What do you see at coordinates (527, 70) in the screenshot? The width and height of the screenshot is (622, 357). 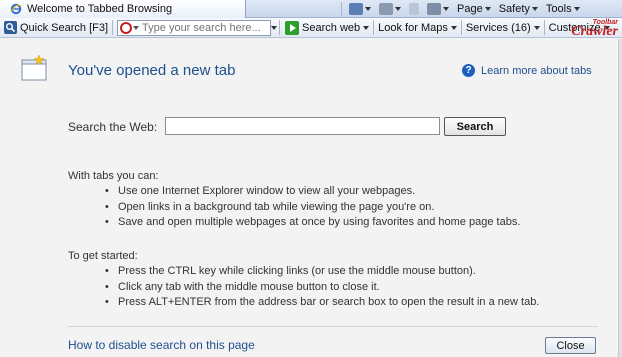 I see `learn-more-link: ? Learn more about tabs` at bounding box center [527, 70].